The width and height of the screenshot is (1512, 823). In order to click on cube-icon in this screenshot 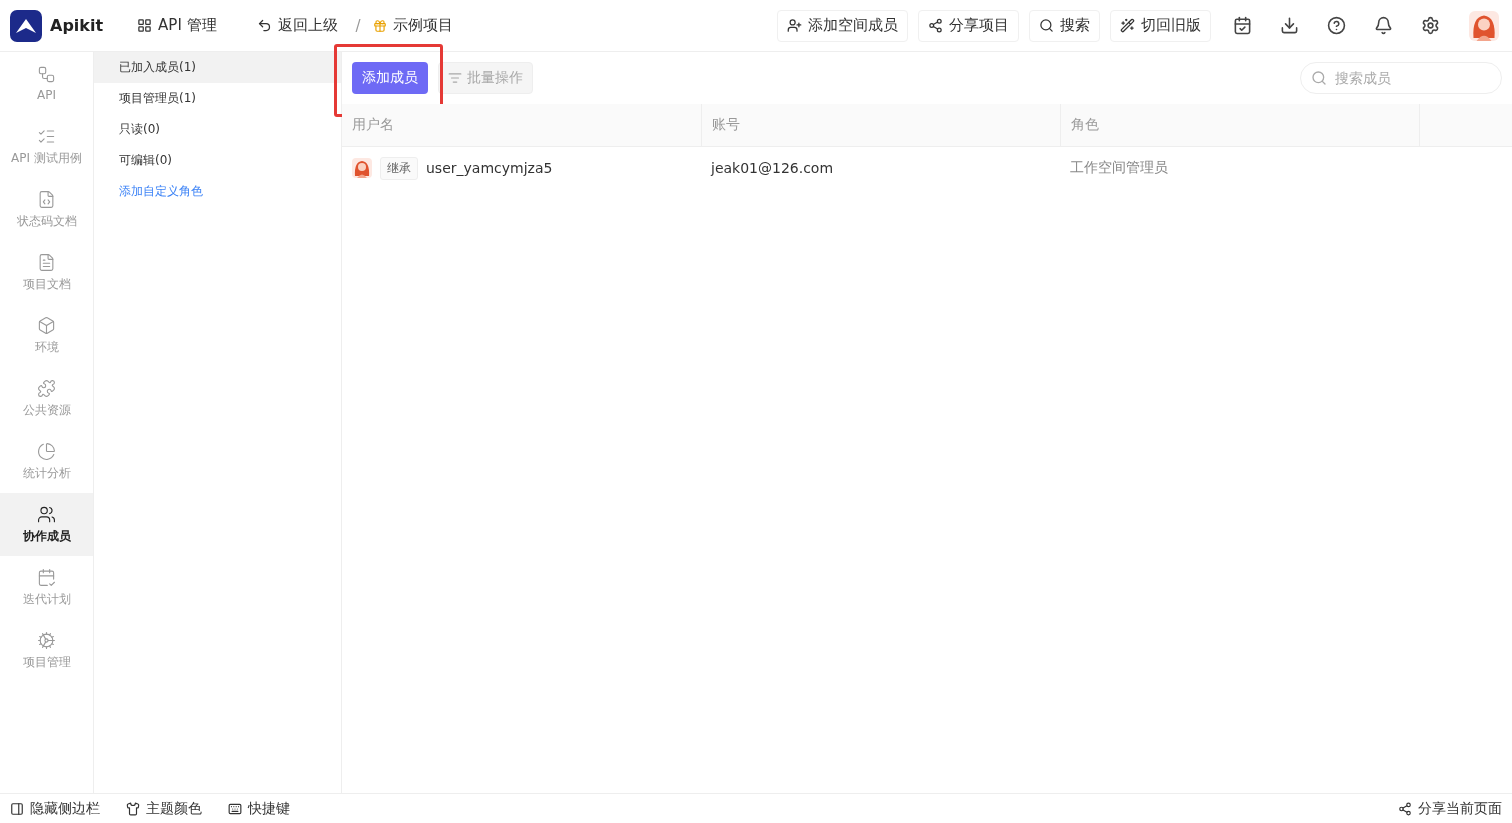, I will do `click(46, 325)`.